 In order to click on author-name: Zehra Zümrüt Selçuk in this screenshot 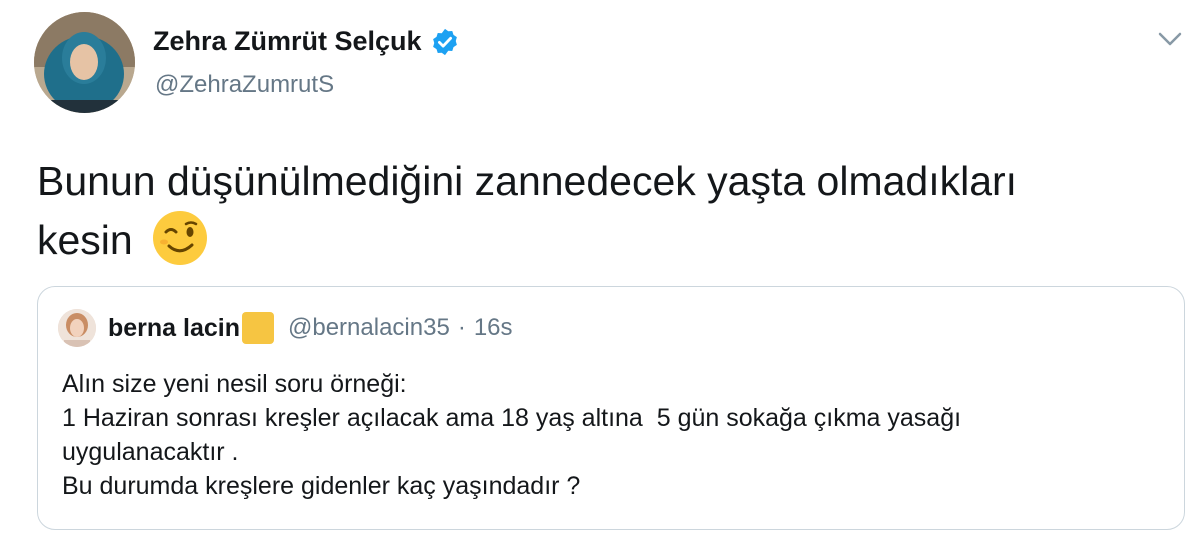, I will do `click(287, 41)`.